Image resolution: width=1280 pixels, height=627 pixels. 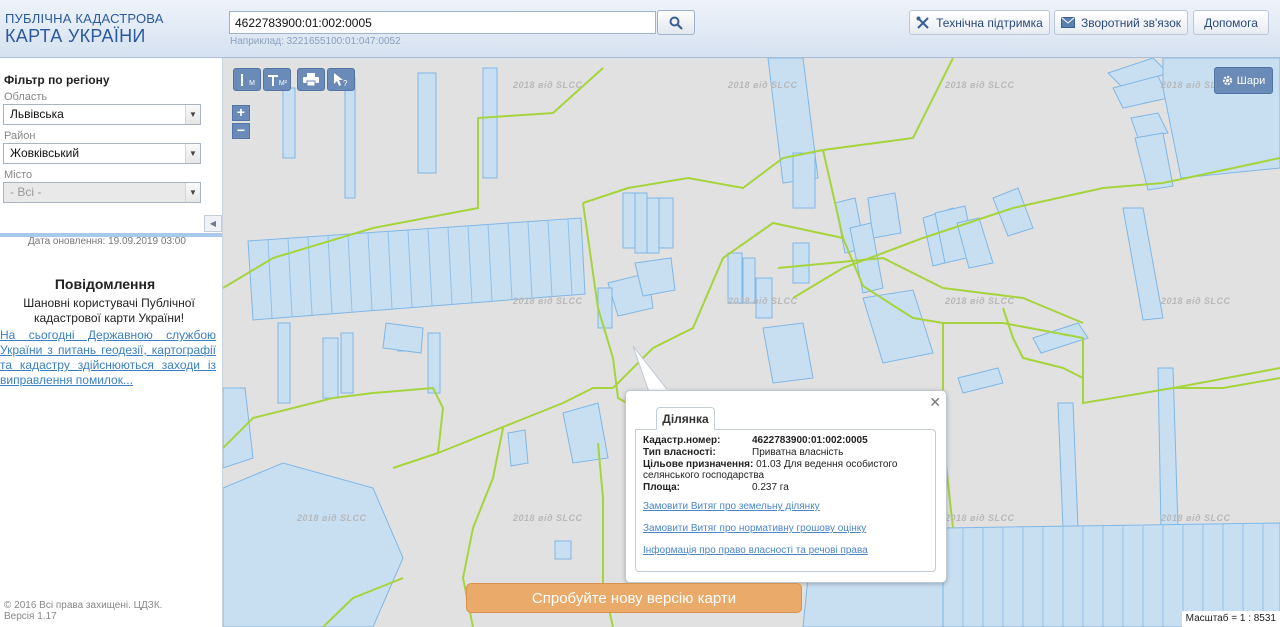 I want to click on oblast-label: Область, so click(x=26, y=97).